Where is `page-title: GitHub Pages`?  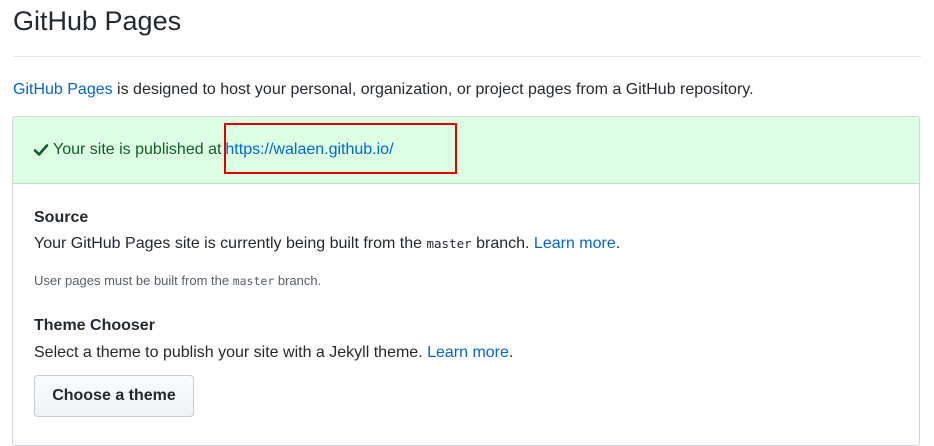 page-title: GitHub Pages is located at coordinates (97, 21).